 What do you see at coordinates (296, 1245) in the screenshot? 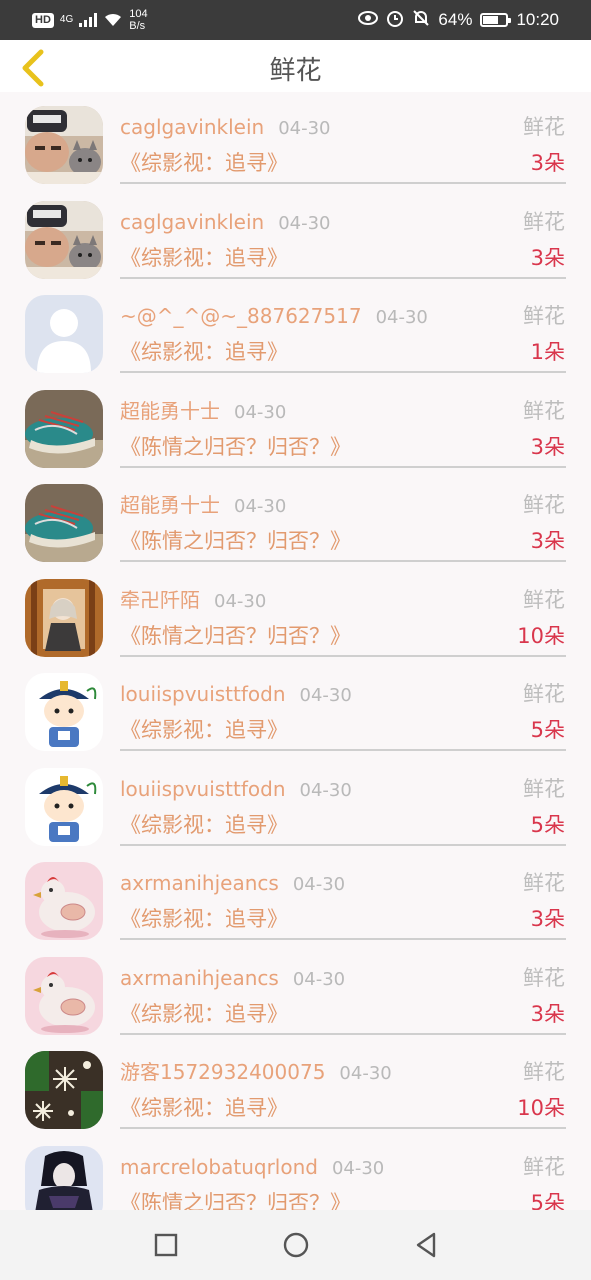
I see `home-button` at bounding box center [296, 1245].